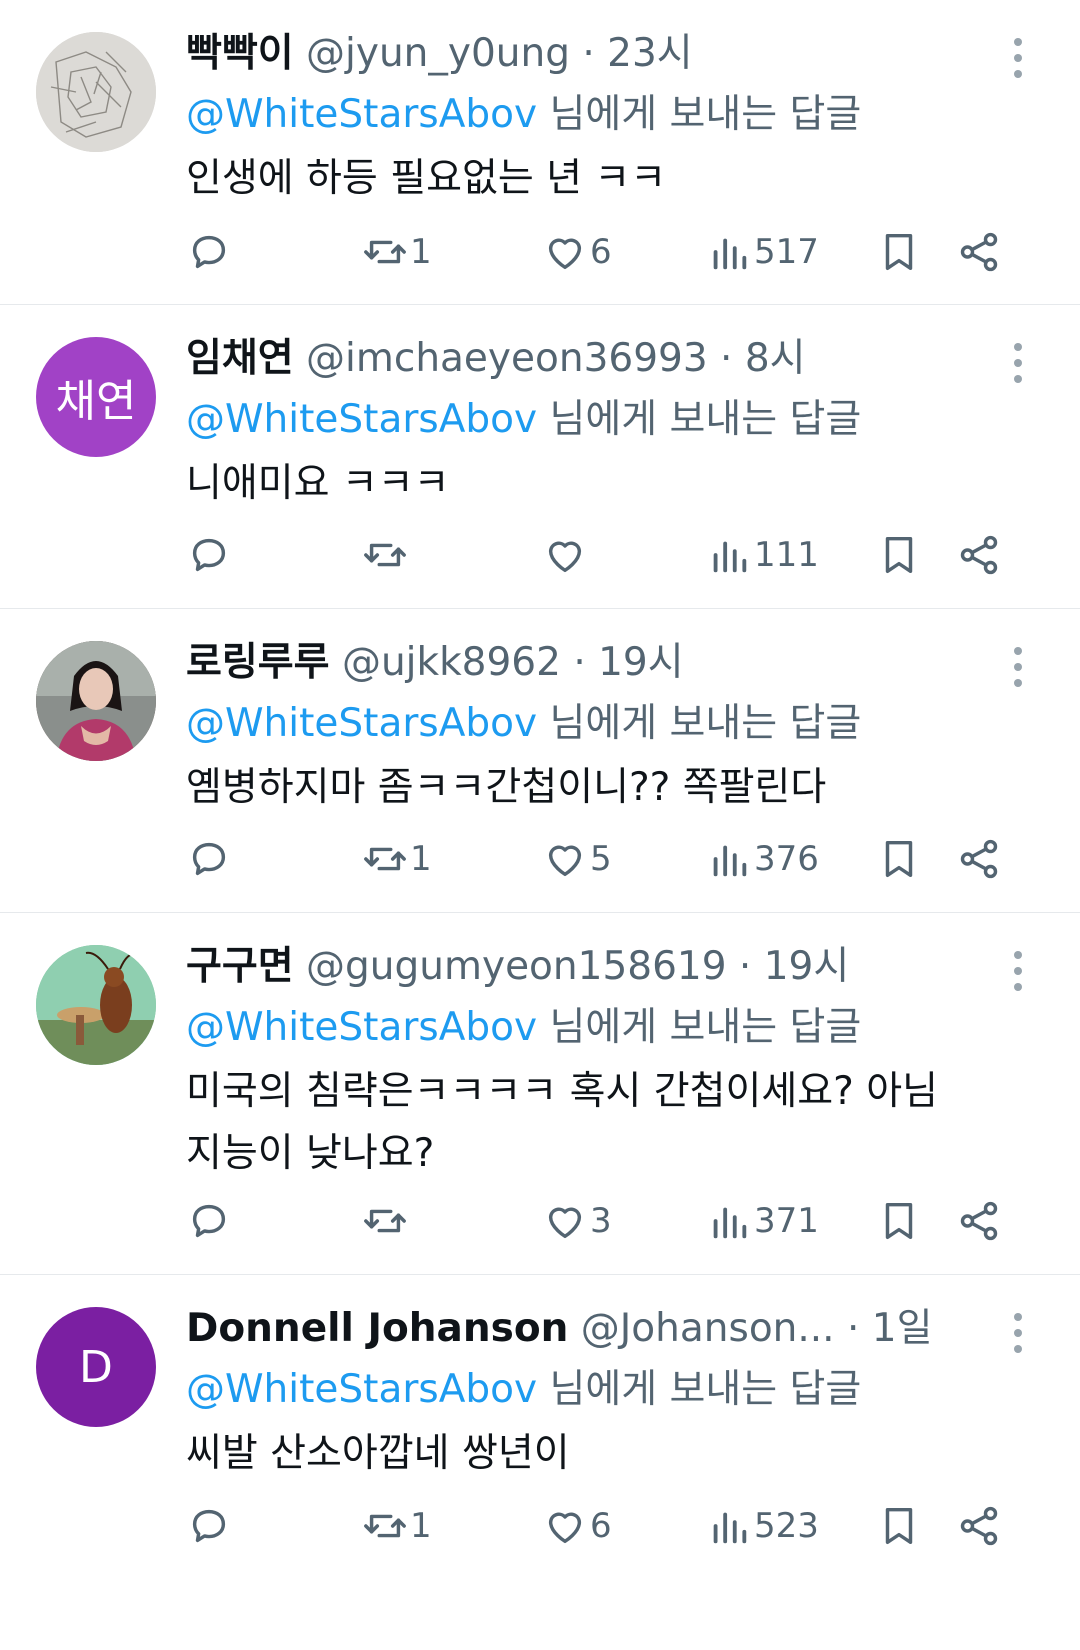  I want to click on handle: @imchaeyeon36993, so click(507, 358).